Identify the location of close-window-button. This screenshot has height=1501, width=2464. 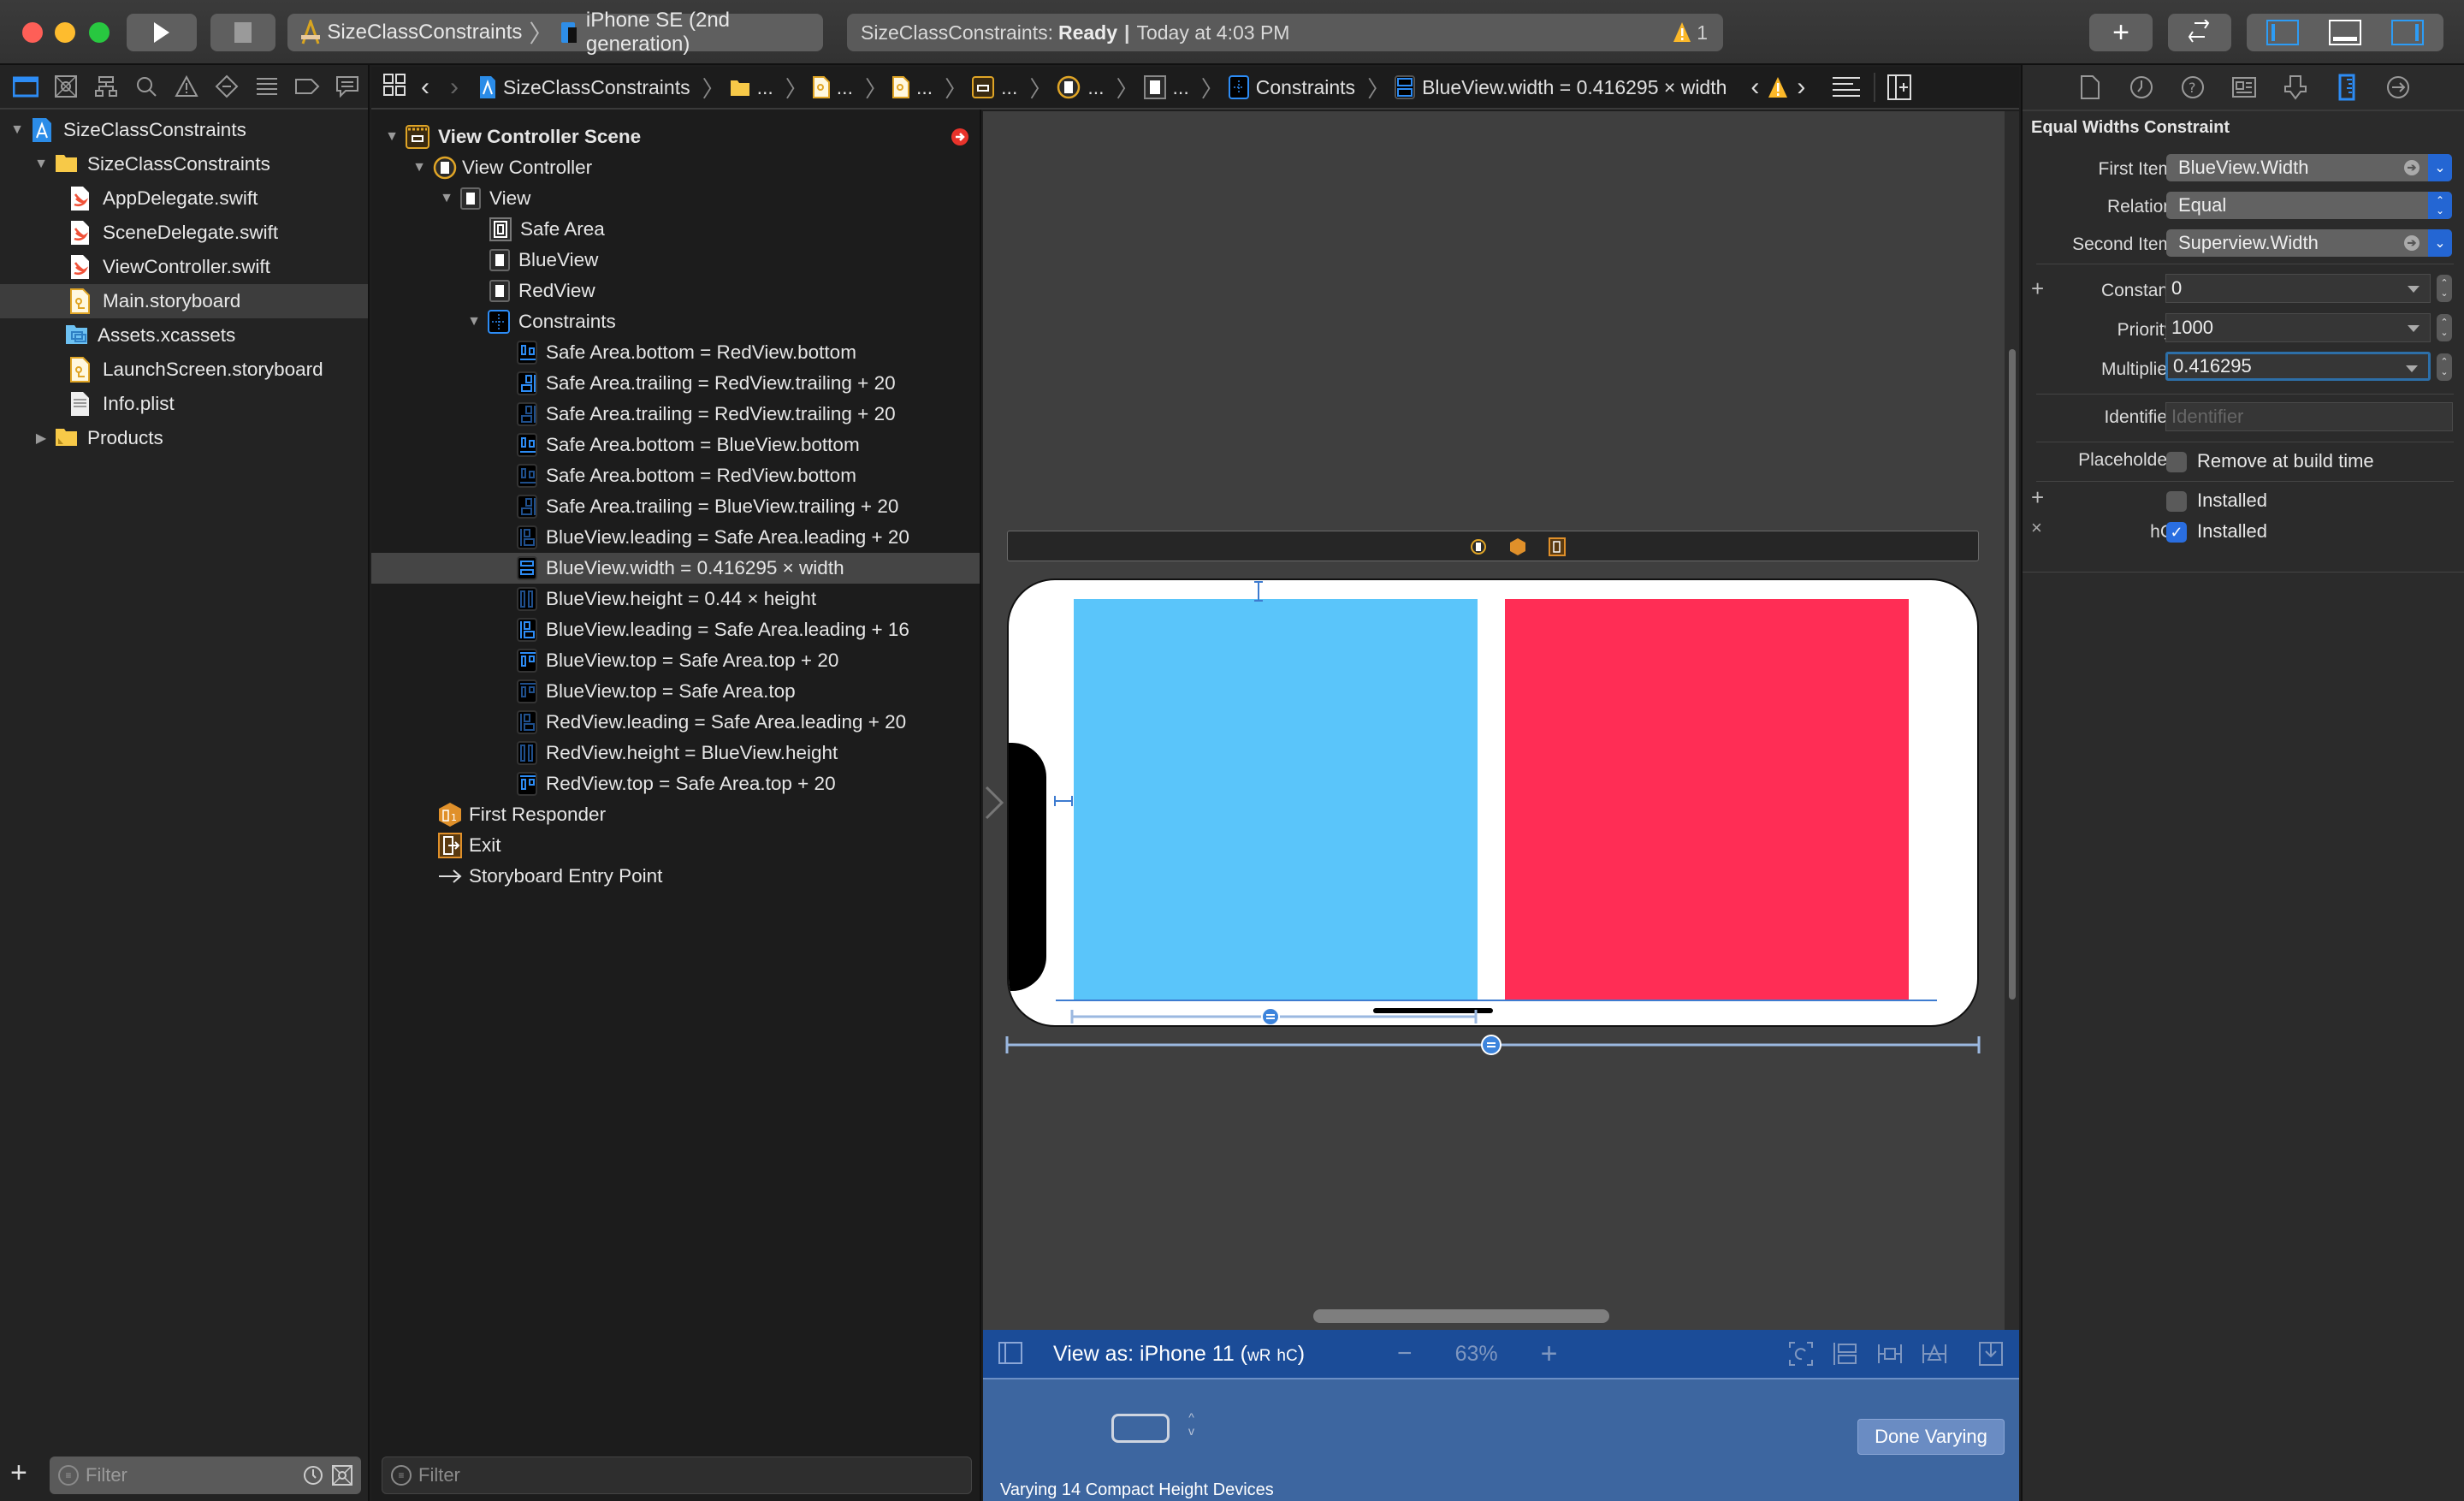
(32, 32).